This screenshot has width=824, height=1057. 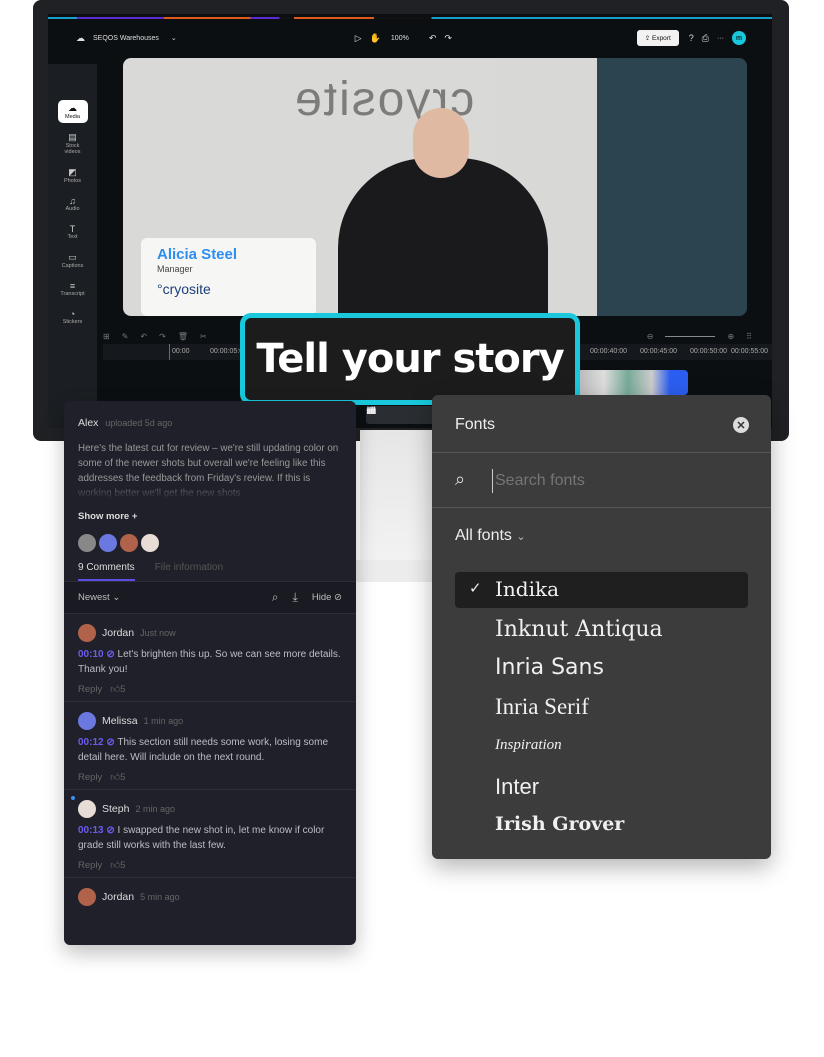 What do you see at coordinates (163, 721) in the screenshot?
I see `comment-time: 1 min ago` at bounding box center [163, 721].